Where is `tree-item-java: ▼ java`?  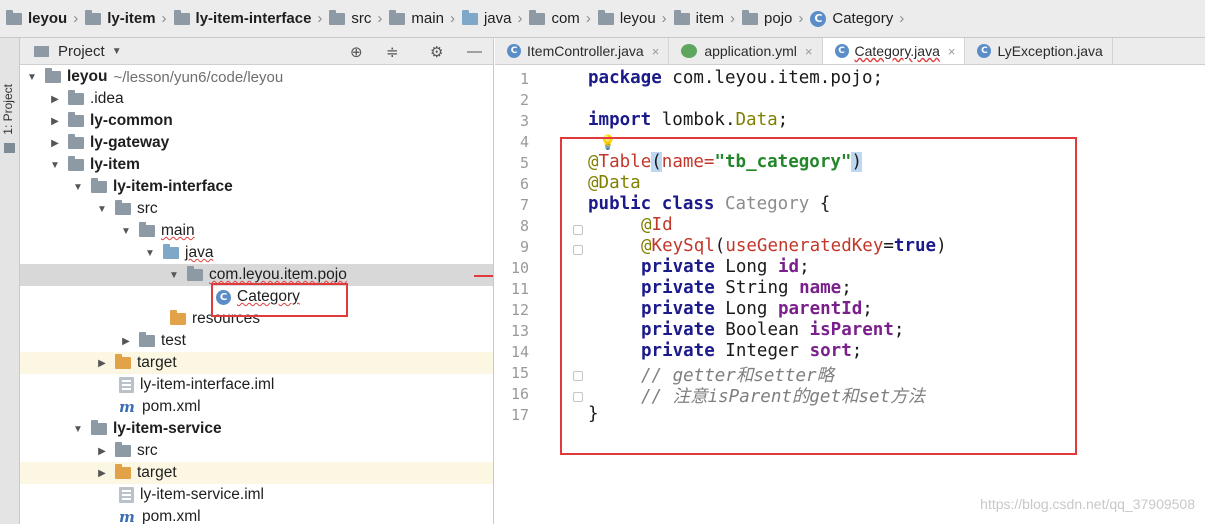
tree-item-java: ▼ java is located at coordinates (256, 253).